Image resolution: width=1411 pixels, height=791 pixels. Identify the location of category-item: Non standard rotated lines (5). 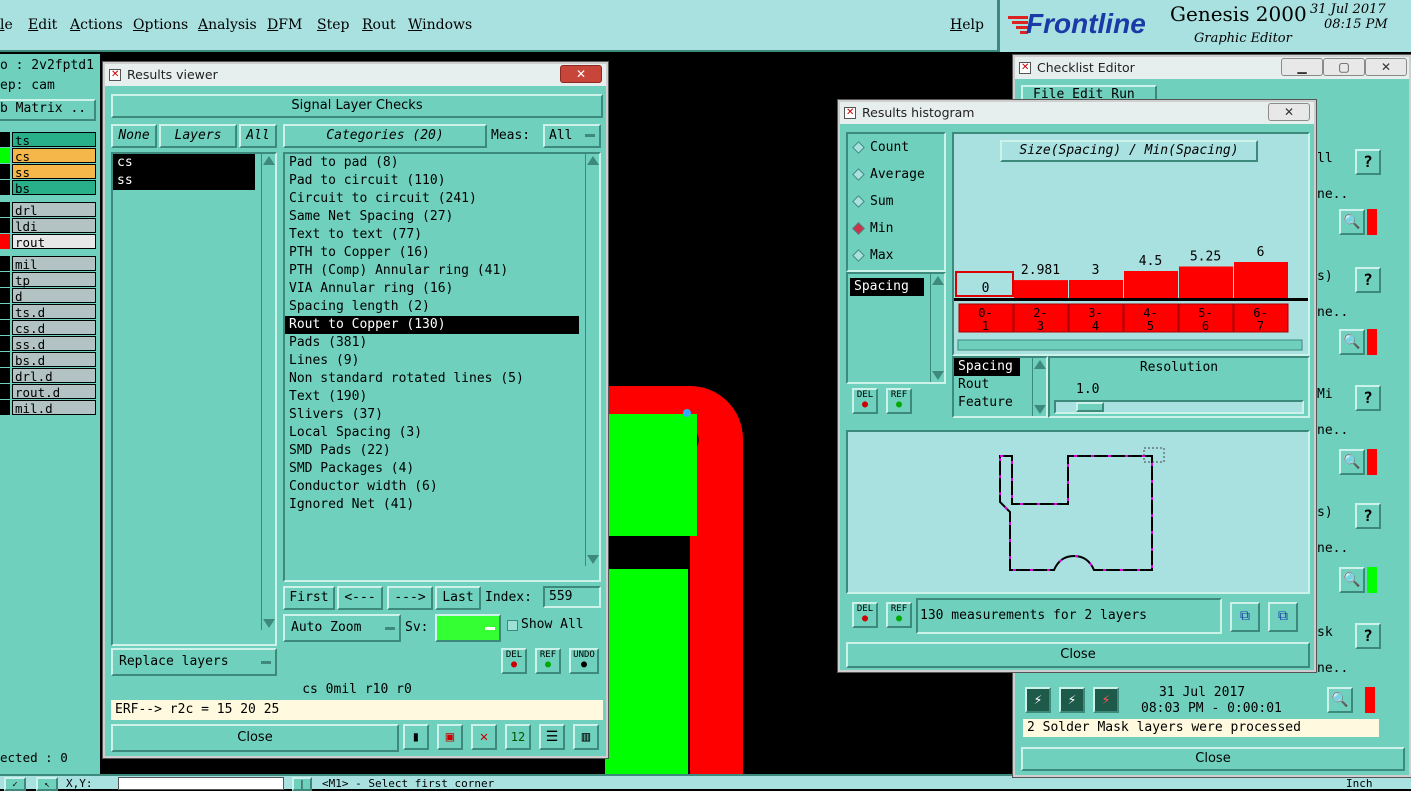
(442, 379).